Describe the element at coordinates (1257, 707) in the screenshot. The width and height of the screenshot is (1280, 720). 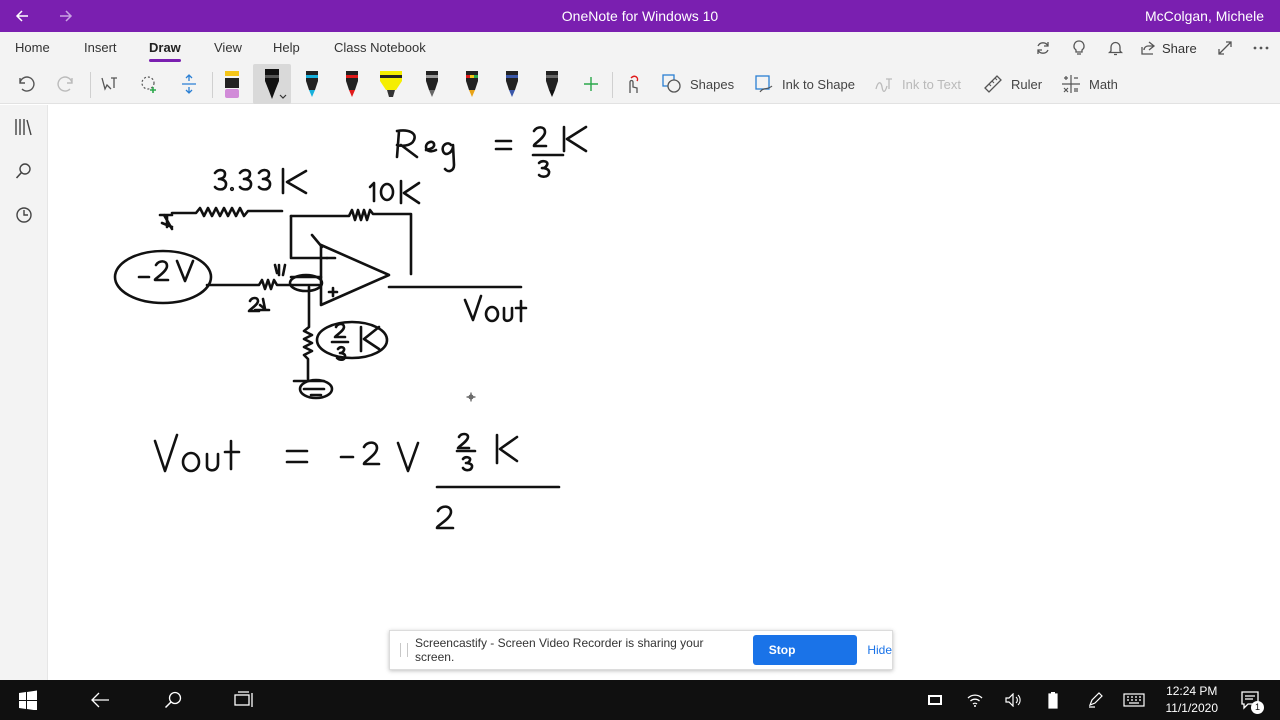
I see `notification-badge: 1` at that location.